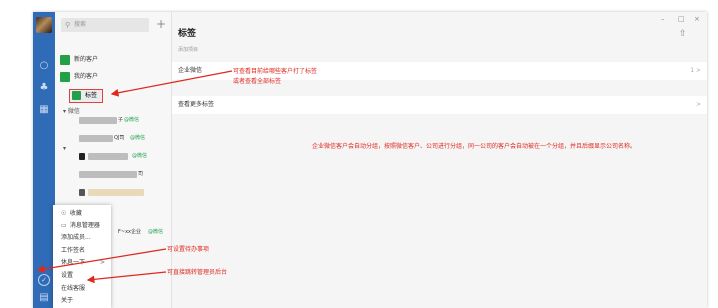 Image resolution: width=718 pixels, height=308 pixels. I want to click on search-input: ⚲ 搜索, so click(105, 25).